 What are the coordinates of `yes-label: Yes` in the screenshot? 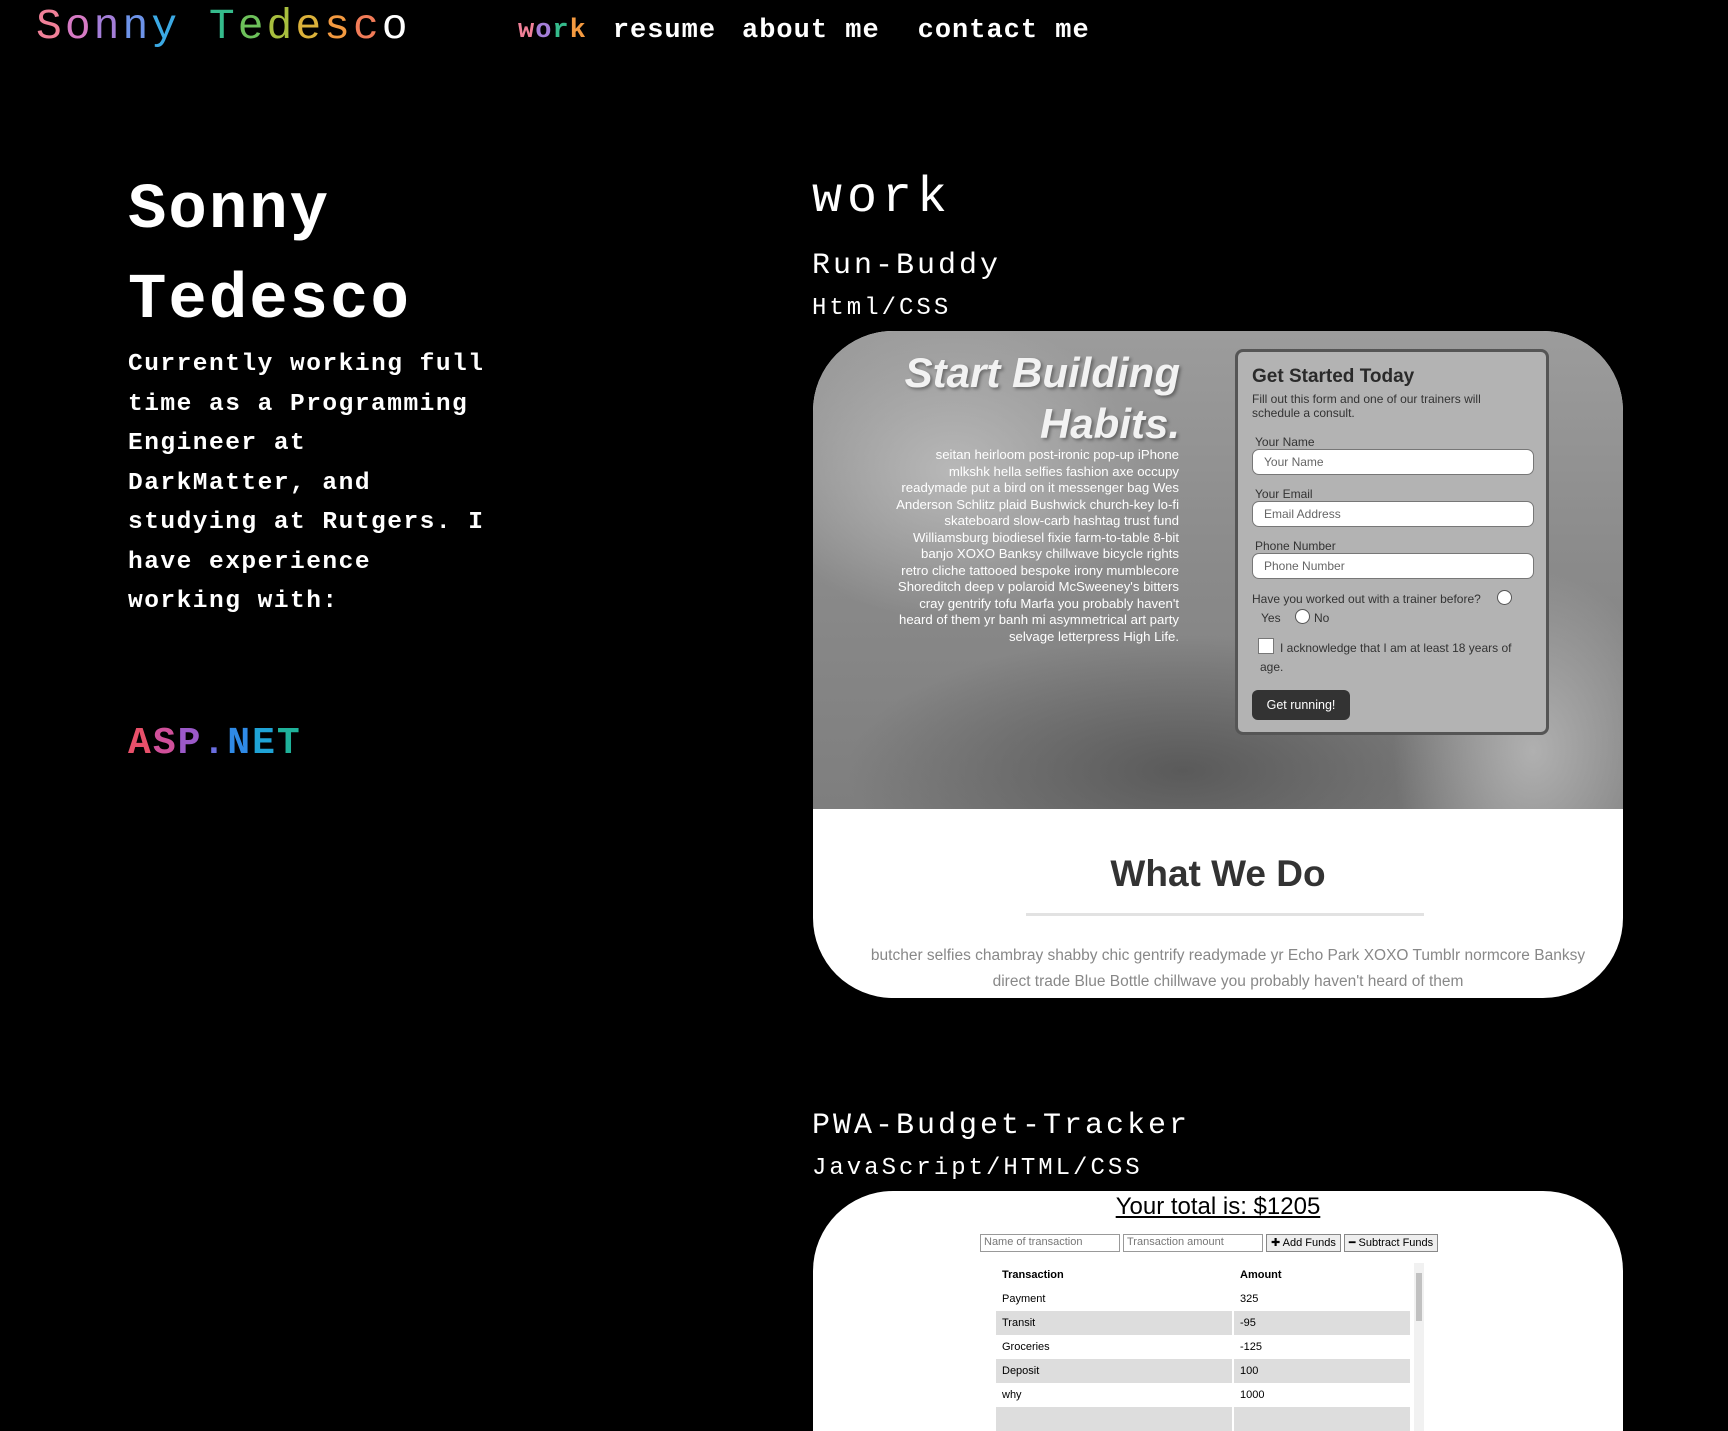 It's located at (1271, 618).